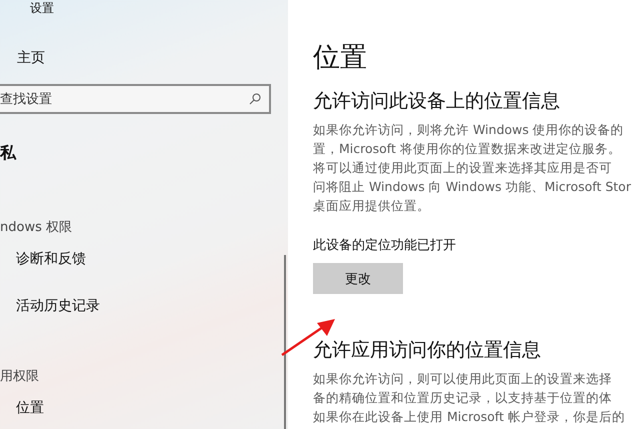  Describe the element at coordinates (472, 168) in the screenshot. I see `description-text: 如果你允许访问，则将允许 Windows 使用你的设备的 置，Microsoft 将使用你的位置数据来改进定位服务。 将可以通过使用此页面上的设置来选择其应用是否可 问将阻止 Windows 向 Windows 功能、Microsoft Stor 桌面应用提供位置。` at that location.